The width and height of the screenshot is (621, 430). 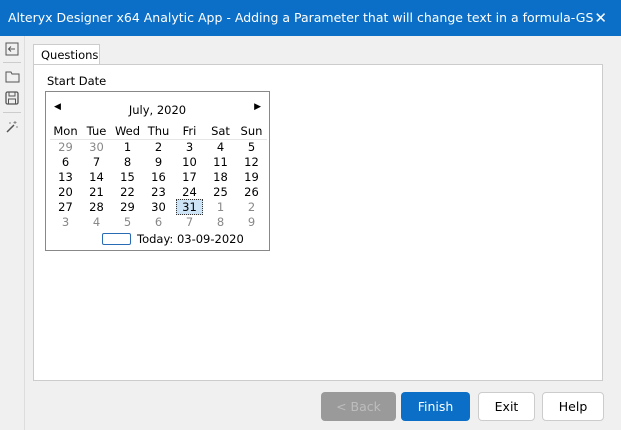 What do you see at coordinates (220, 177) in the screenshot?
I see `calendar-day: 18` at bounding box center [220, 177].